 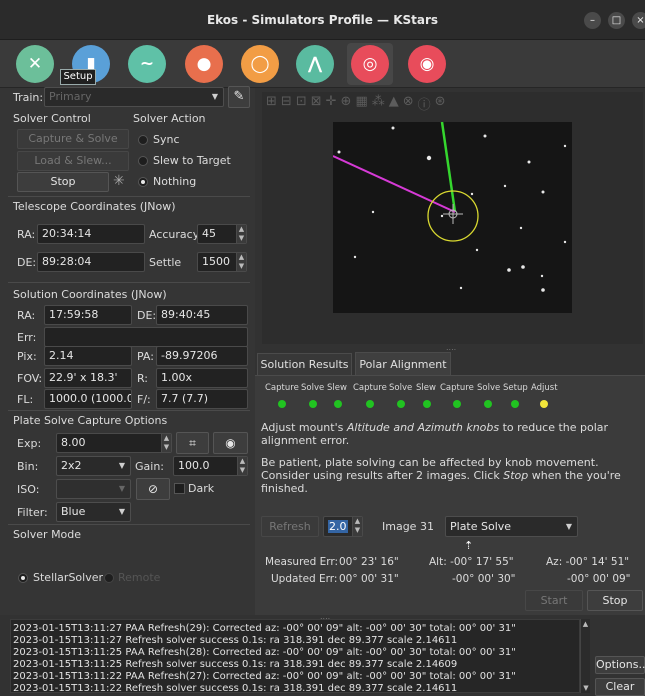 I want to click on train-label: Train:, so click(x=28, y=97).